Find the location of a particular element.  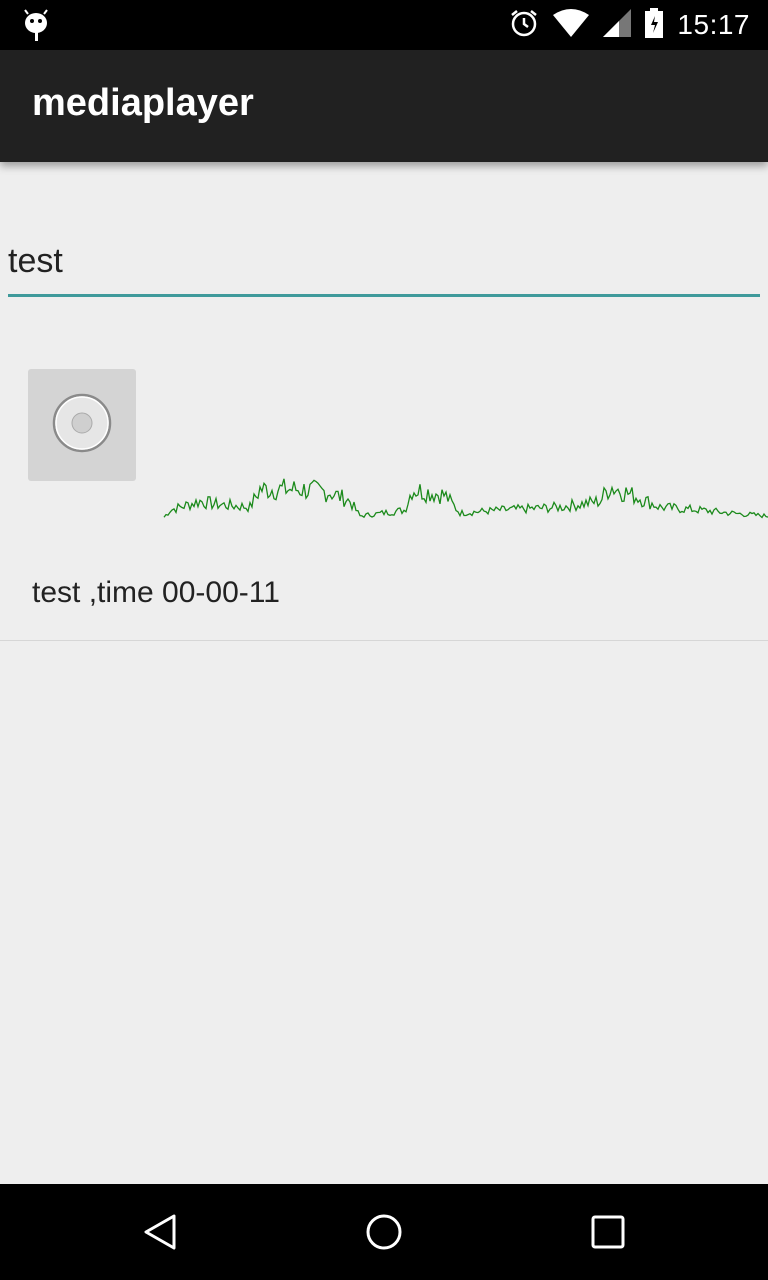

recording-label: test ,time 00-00-11 is located at coordinates (156, 592).